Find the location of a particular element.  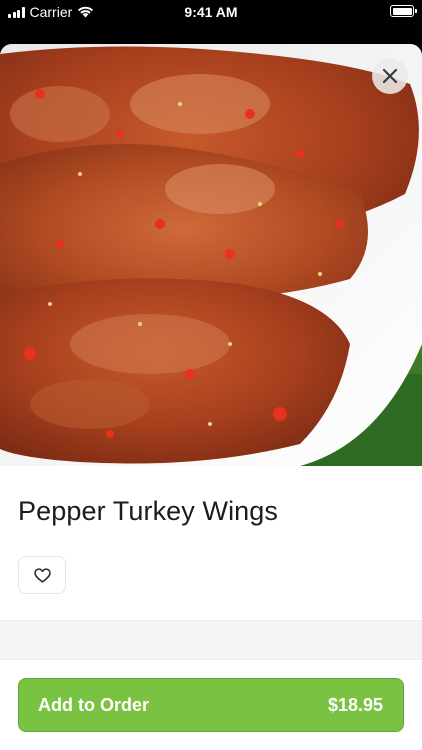

close-icon is located at coordinates (390, 76).